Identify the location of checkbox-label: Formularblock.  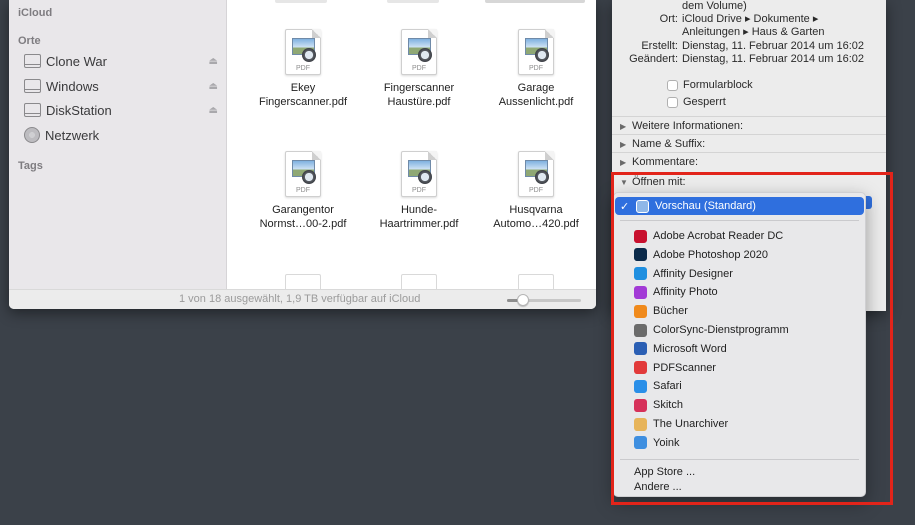
(718, 85).